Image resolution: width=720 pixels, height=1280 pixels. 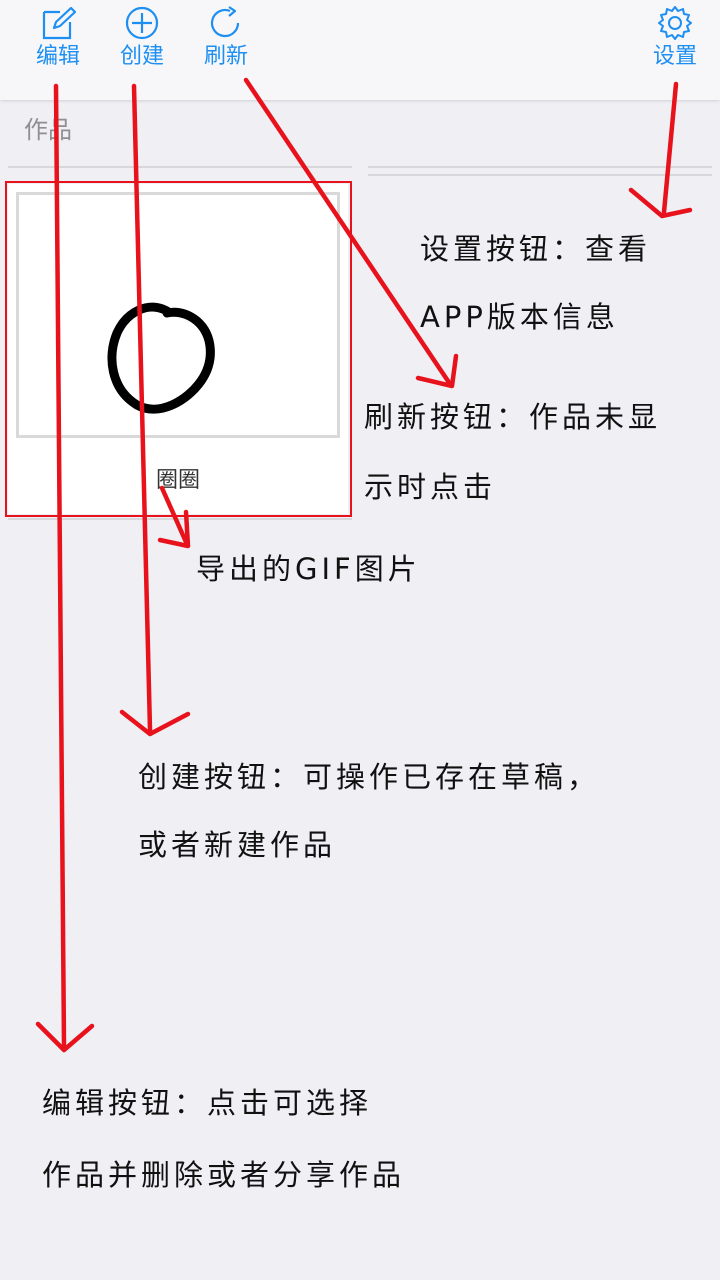 I want to click on refresh-button-label: 刷新, so click(x=226, y=56).